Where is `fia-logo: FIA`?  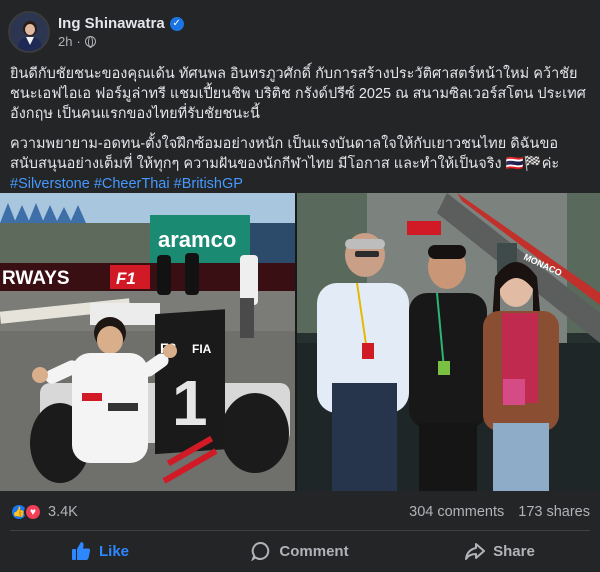
fia-logo: FIA is located at coordinates (202, 349).